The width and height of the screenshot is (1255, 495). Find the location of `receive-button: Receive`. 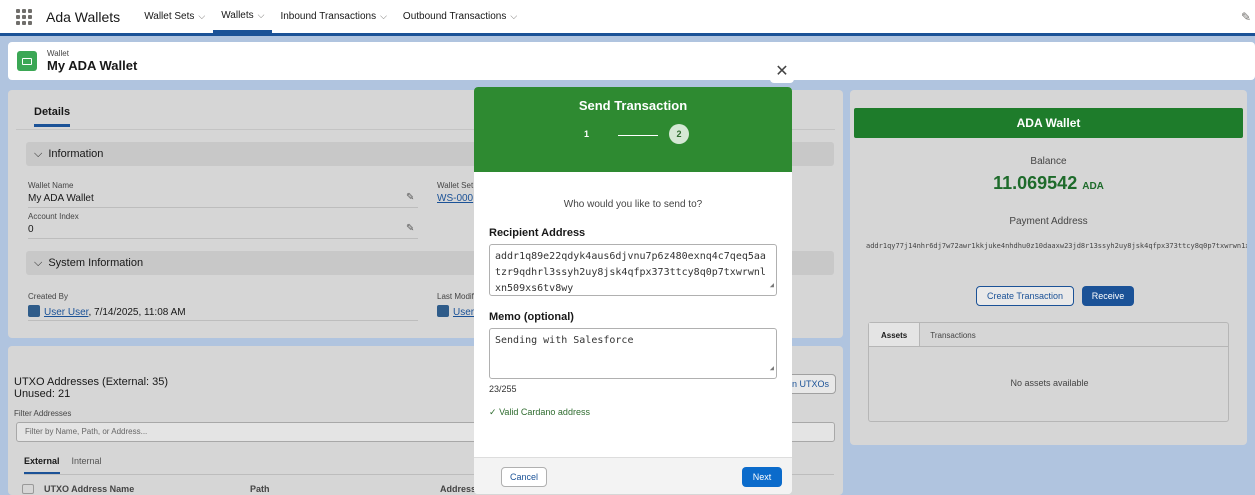

receive-button: Receive is located at coordinates (1108, 296).